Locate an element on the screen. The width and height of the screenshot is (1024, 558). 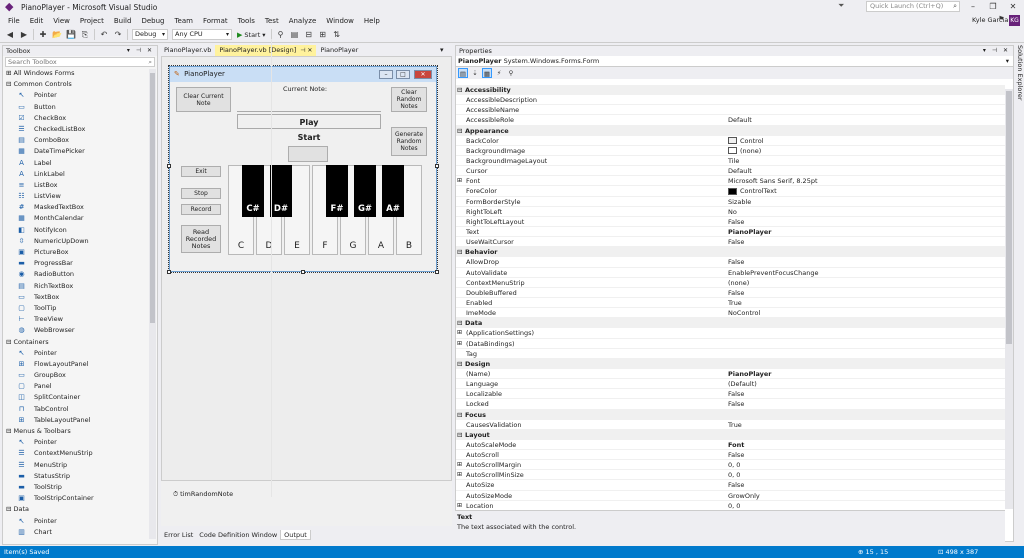
properties-scrollbar is located at coordinates (1009, 299).